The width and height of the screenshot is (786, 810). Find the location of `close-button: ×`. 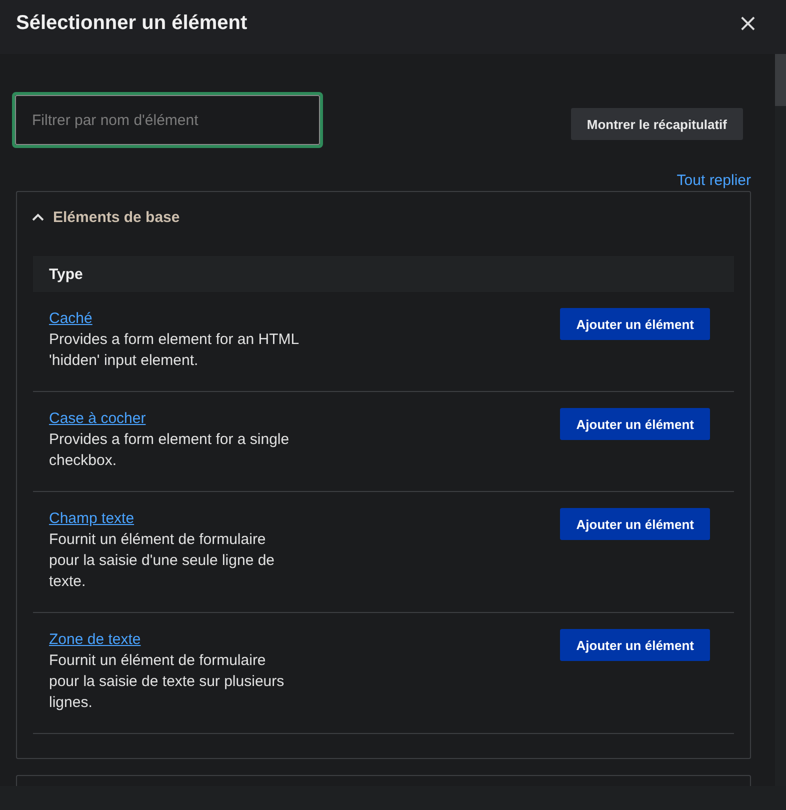

close-button: × is located at coordinates (748, 23).